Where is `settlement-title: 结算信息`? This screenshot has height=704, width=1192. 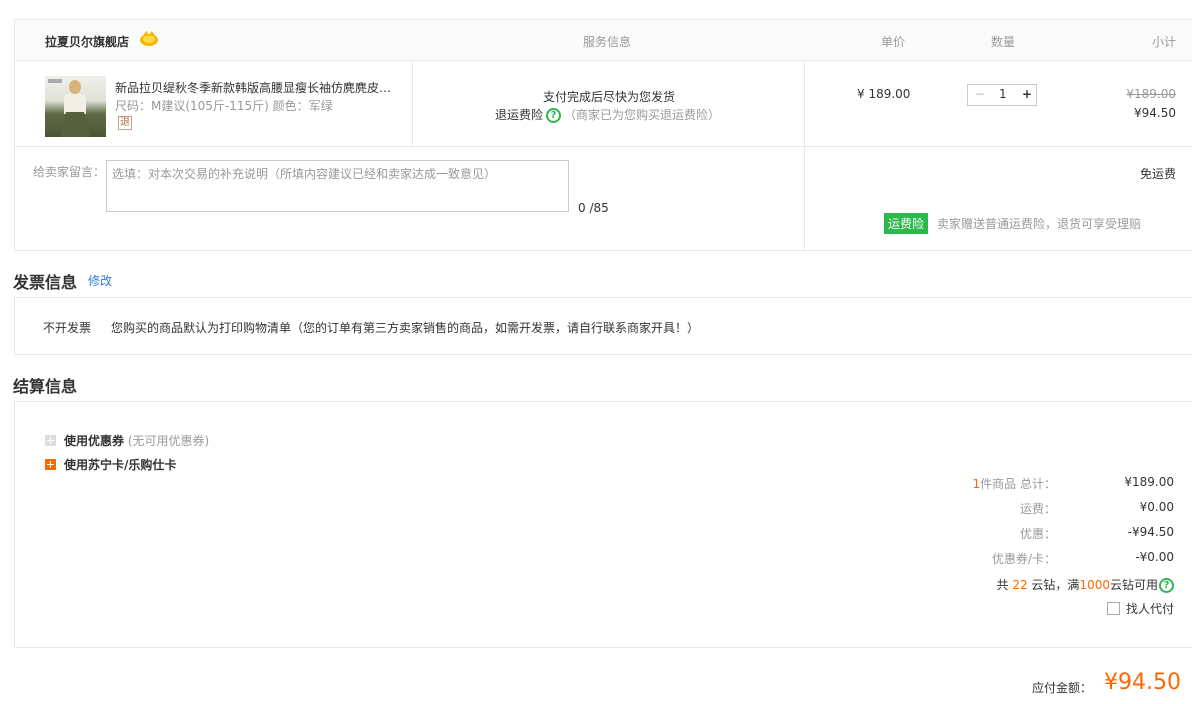
settlement-title: 结算信息 is located at coordinates (45, 386).